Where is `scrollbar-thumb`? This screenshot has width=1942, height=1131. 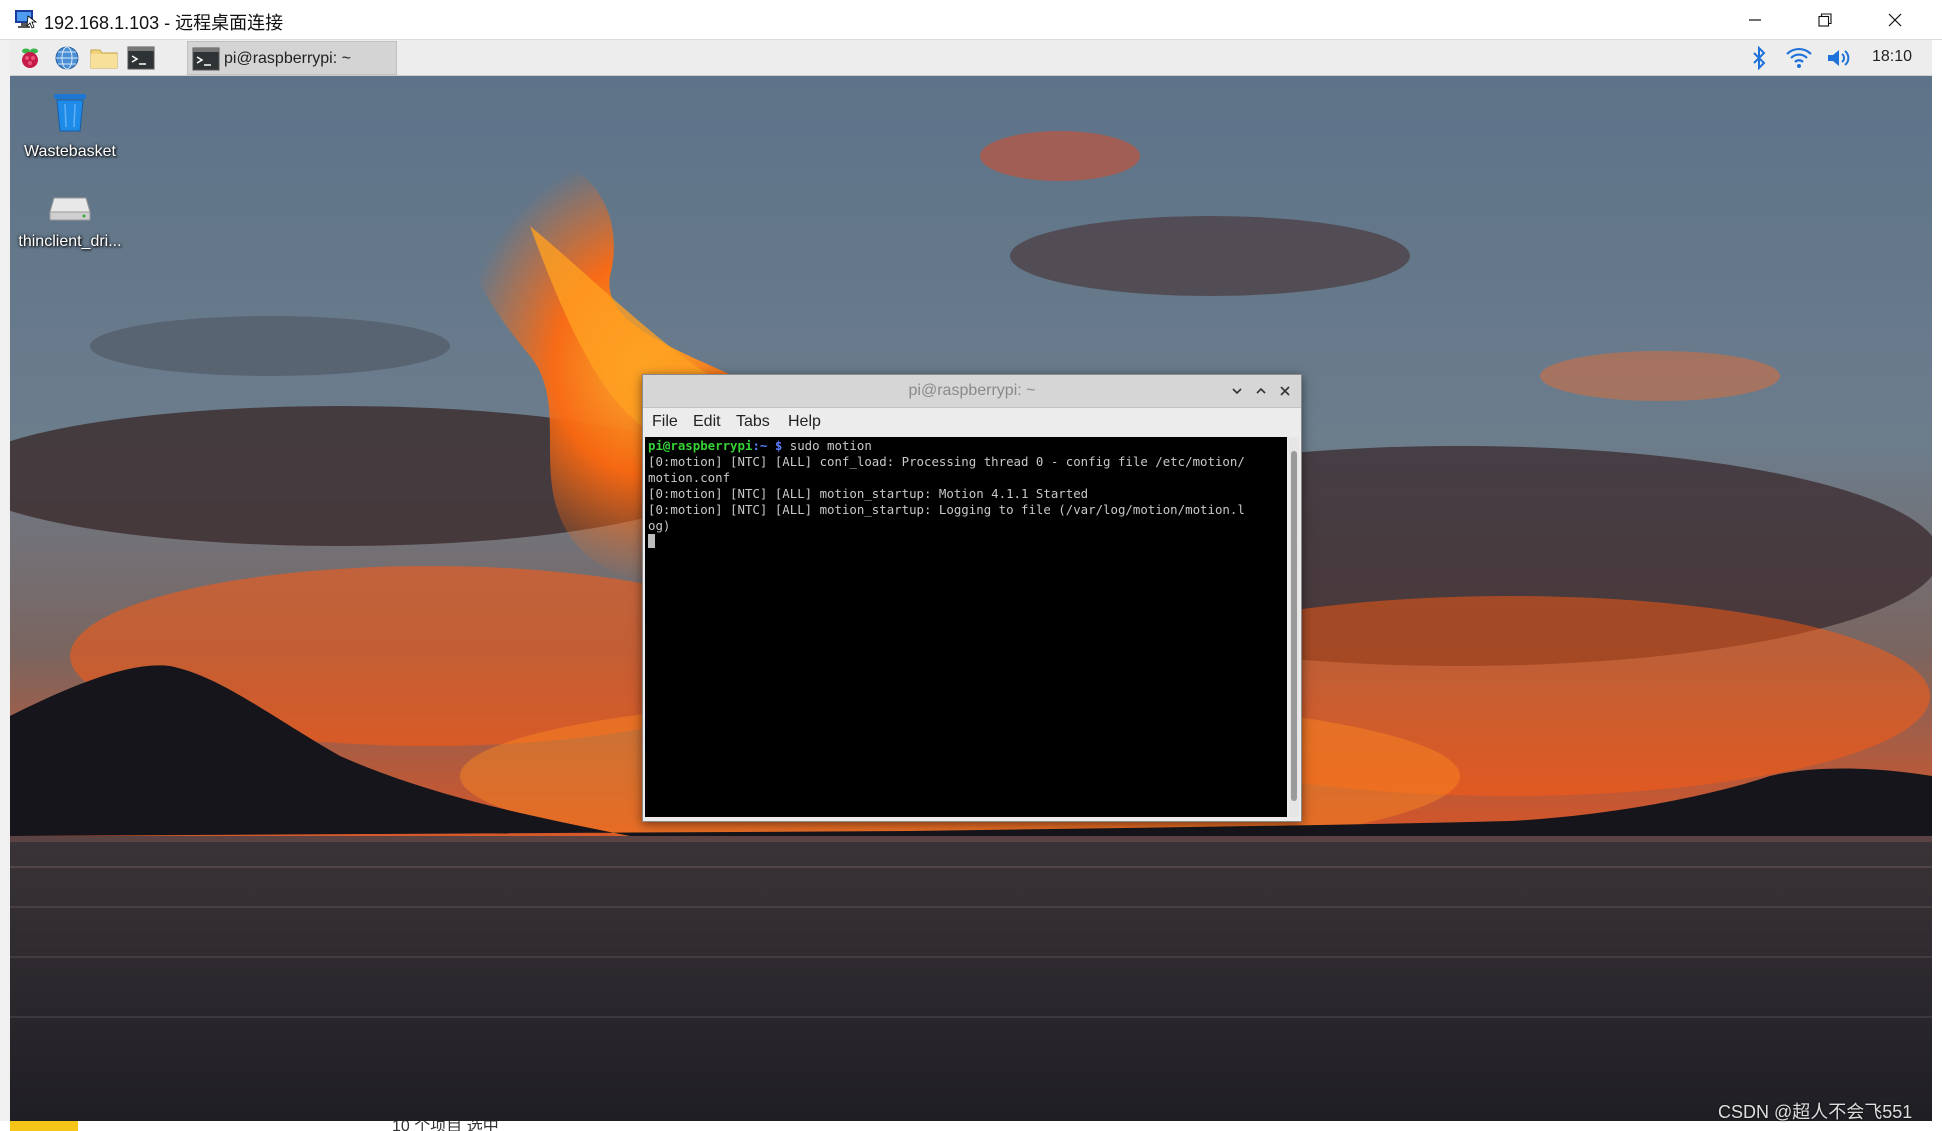
scrollbar-thumb is located at coordinates (1294, 626).